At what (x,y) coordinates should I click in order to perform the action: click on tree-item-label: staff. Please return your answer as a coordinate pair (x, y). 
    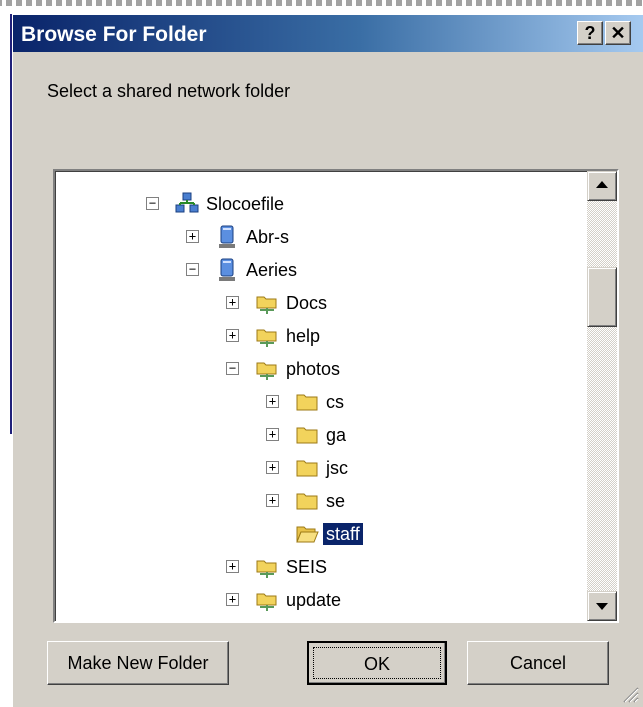
    Looking at the image, I should click on (343, 534).